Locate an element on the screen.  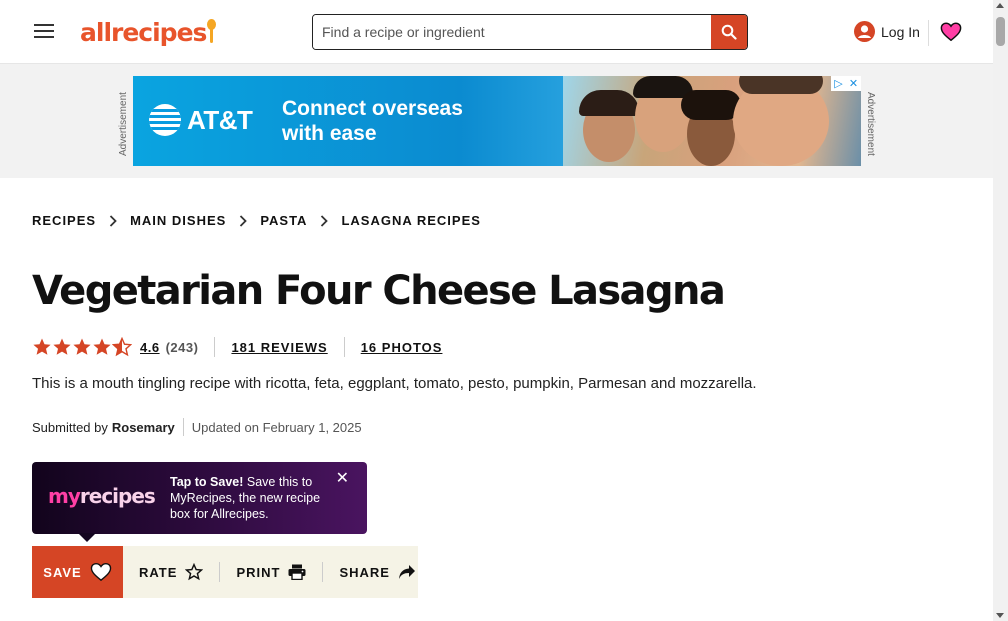
search-icon is located at coordinates (729, 32).